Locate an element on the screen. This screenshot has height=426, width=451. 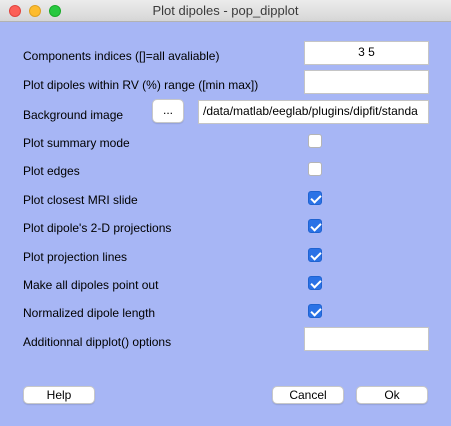
checkbox-label: Plot closest MRI slide is located at coordinates (80, 200).